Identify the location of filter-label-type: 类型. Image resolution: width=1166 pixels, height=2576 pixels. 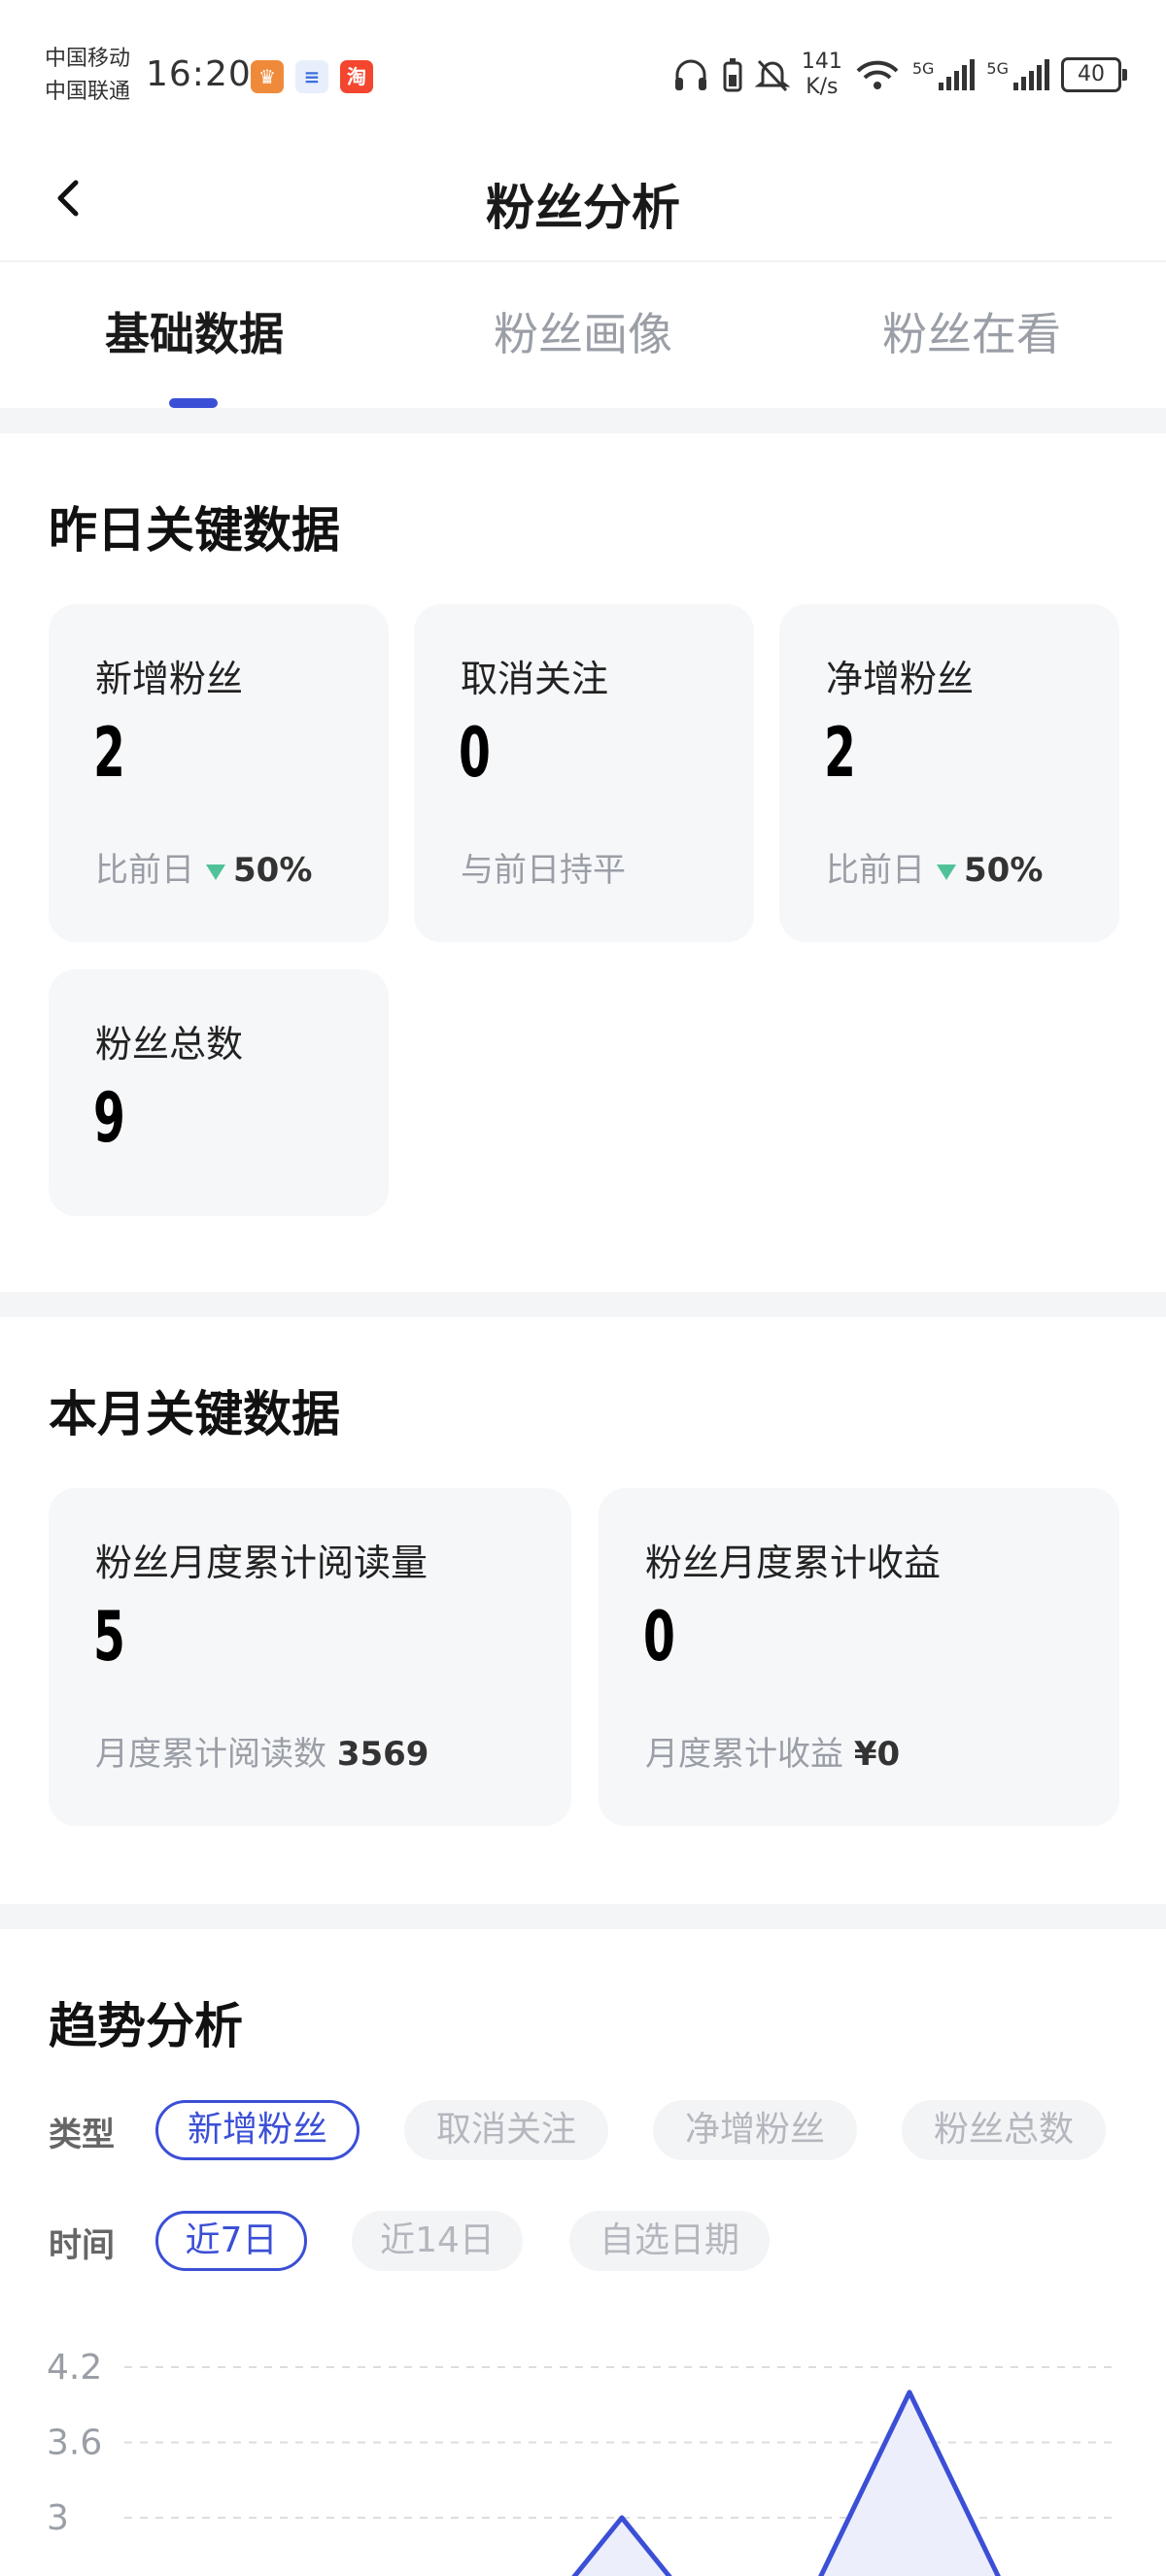
(82, 2135).